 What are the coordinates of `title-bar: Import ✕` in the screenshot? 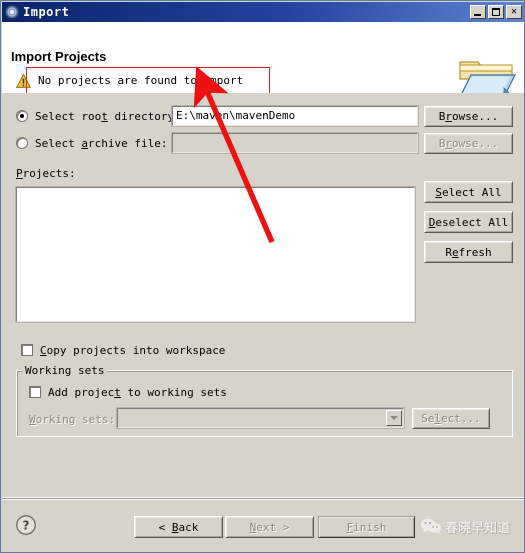 It's located at (263, 12).